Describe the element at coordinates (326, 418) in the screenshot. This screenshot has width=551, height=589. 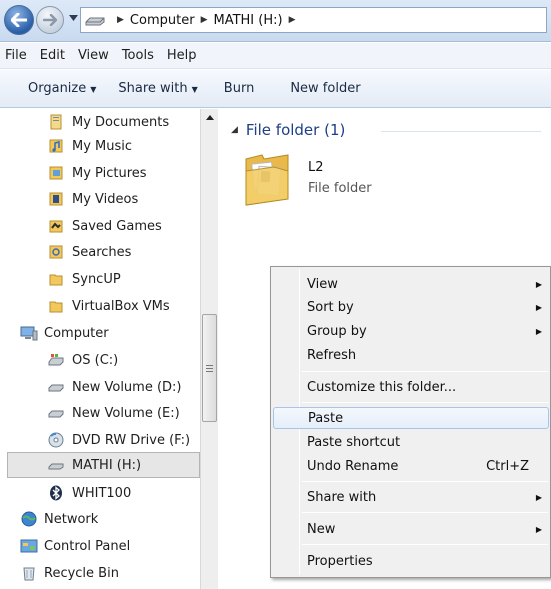
I see `menu-item-label: Paste` at that location.